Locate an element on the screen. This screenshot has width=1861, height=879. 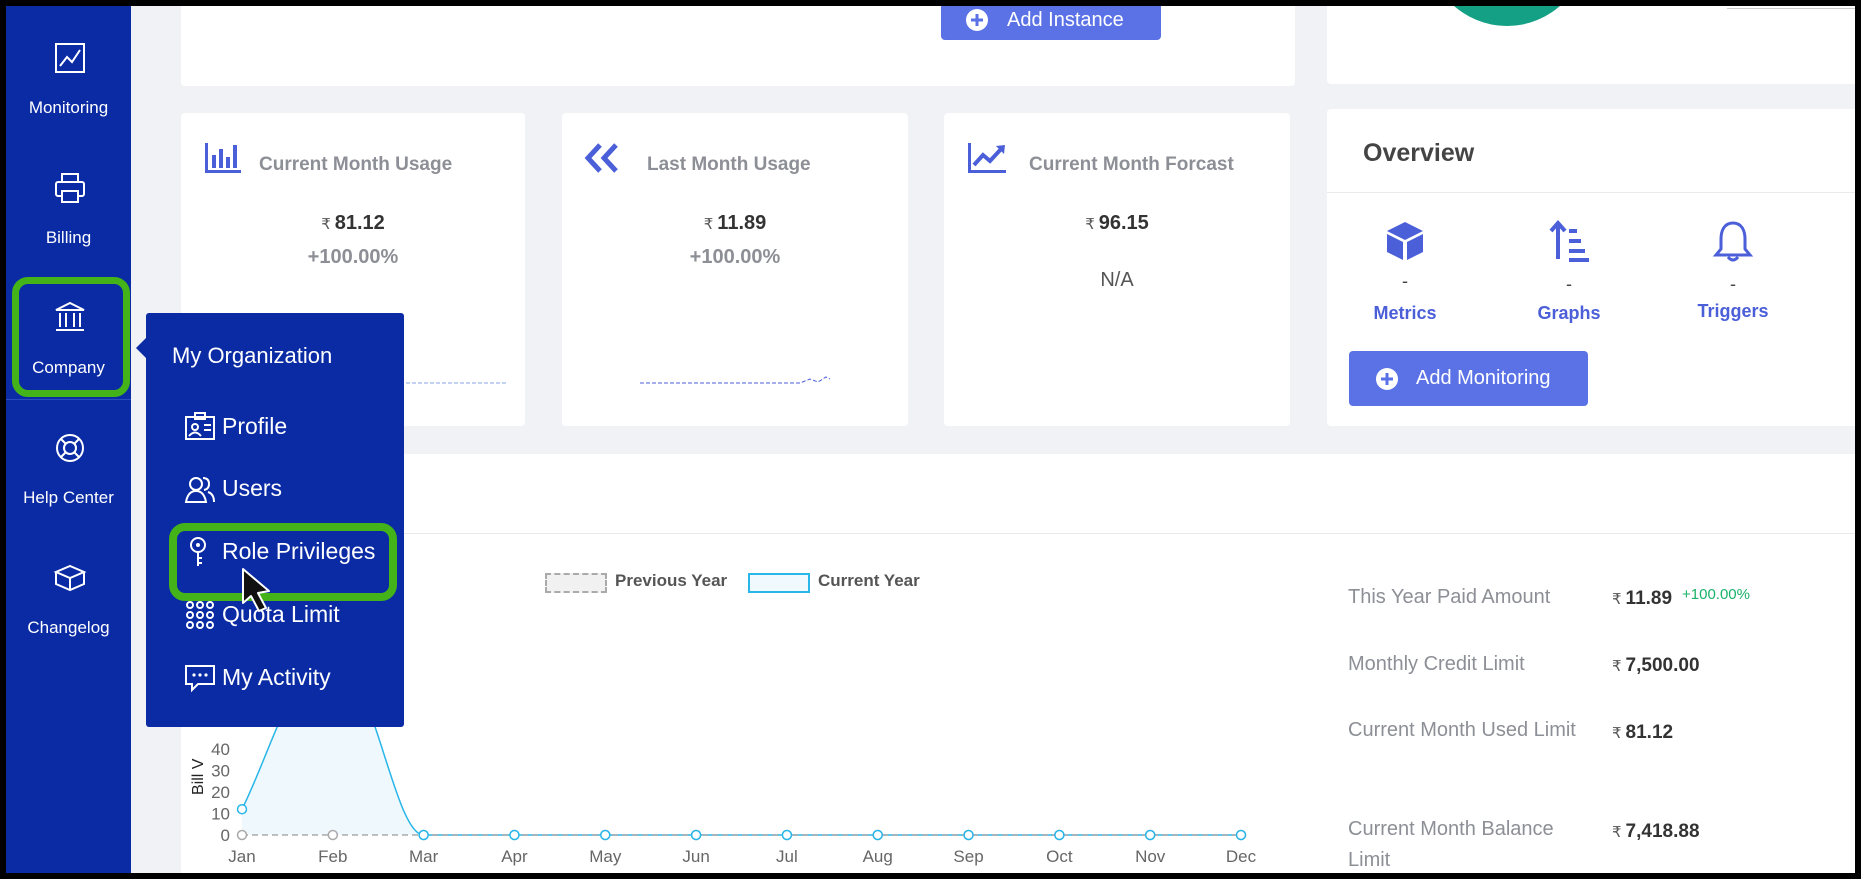
sidebar-item-monitoring: Monitoring is located at coordinates (68, 81).